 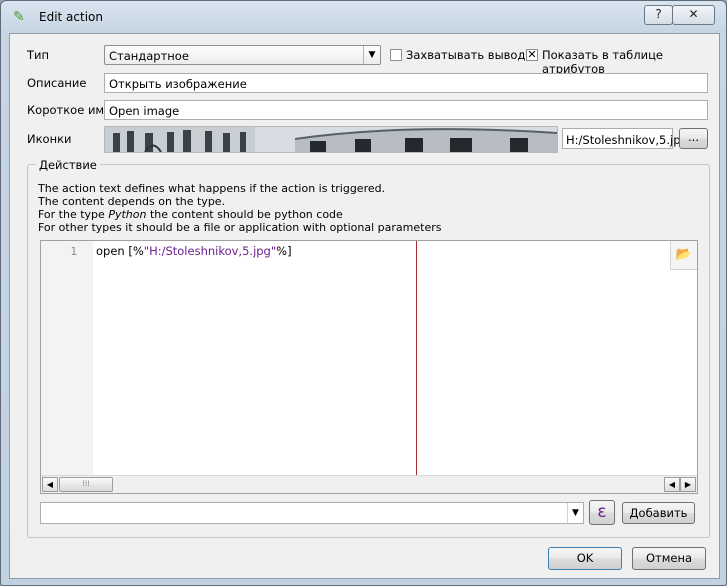 I want to click on help-line-part: the content should be python code, so click(x=244, y=214).